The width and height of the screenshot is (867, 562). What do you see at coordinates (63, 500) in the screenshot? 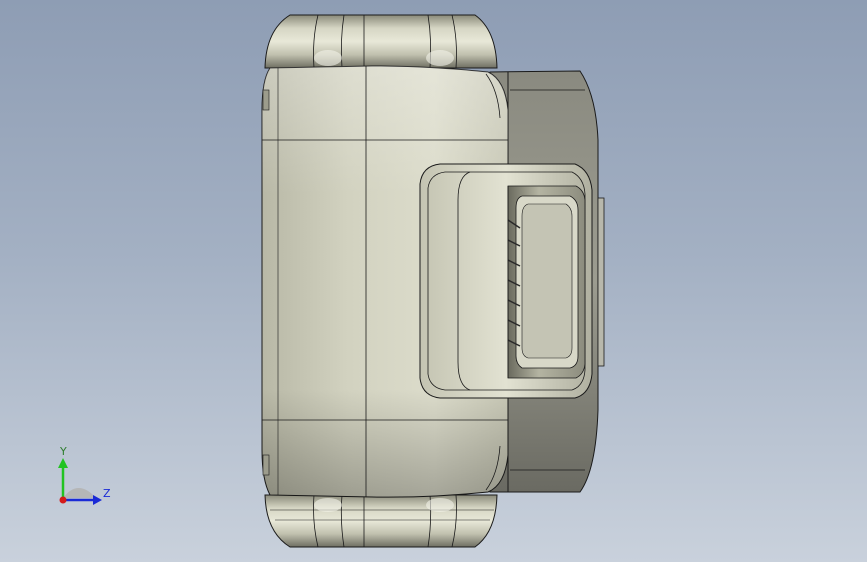
I see `x-axis-dot` at bounding box center [63, 500].